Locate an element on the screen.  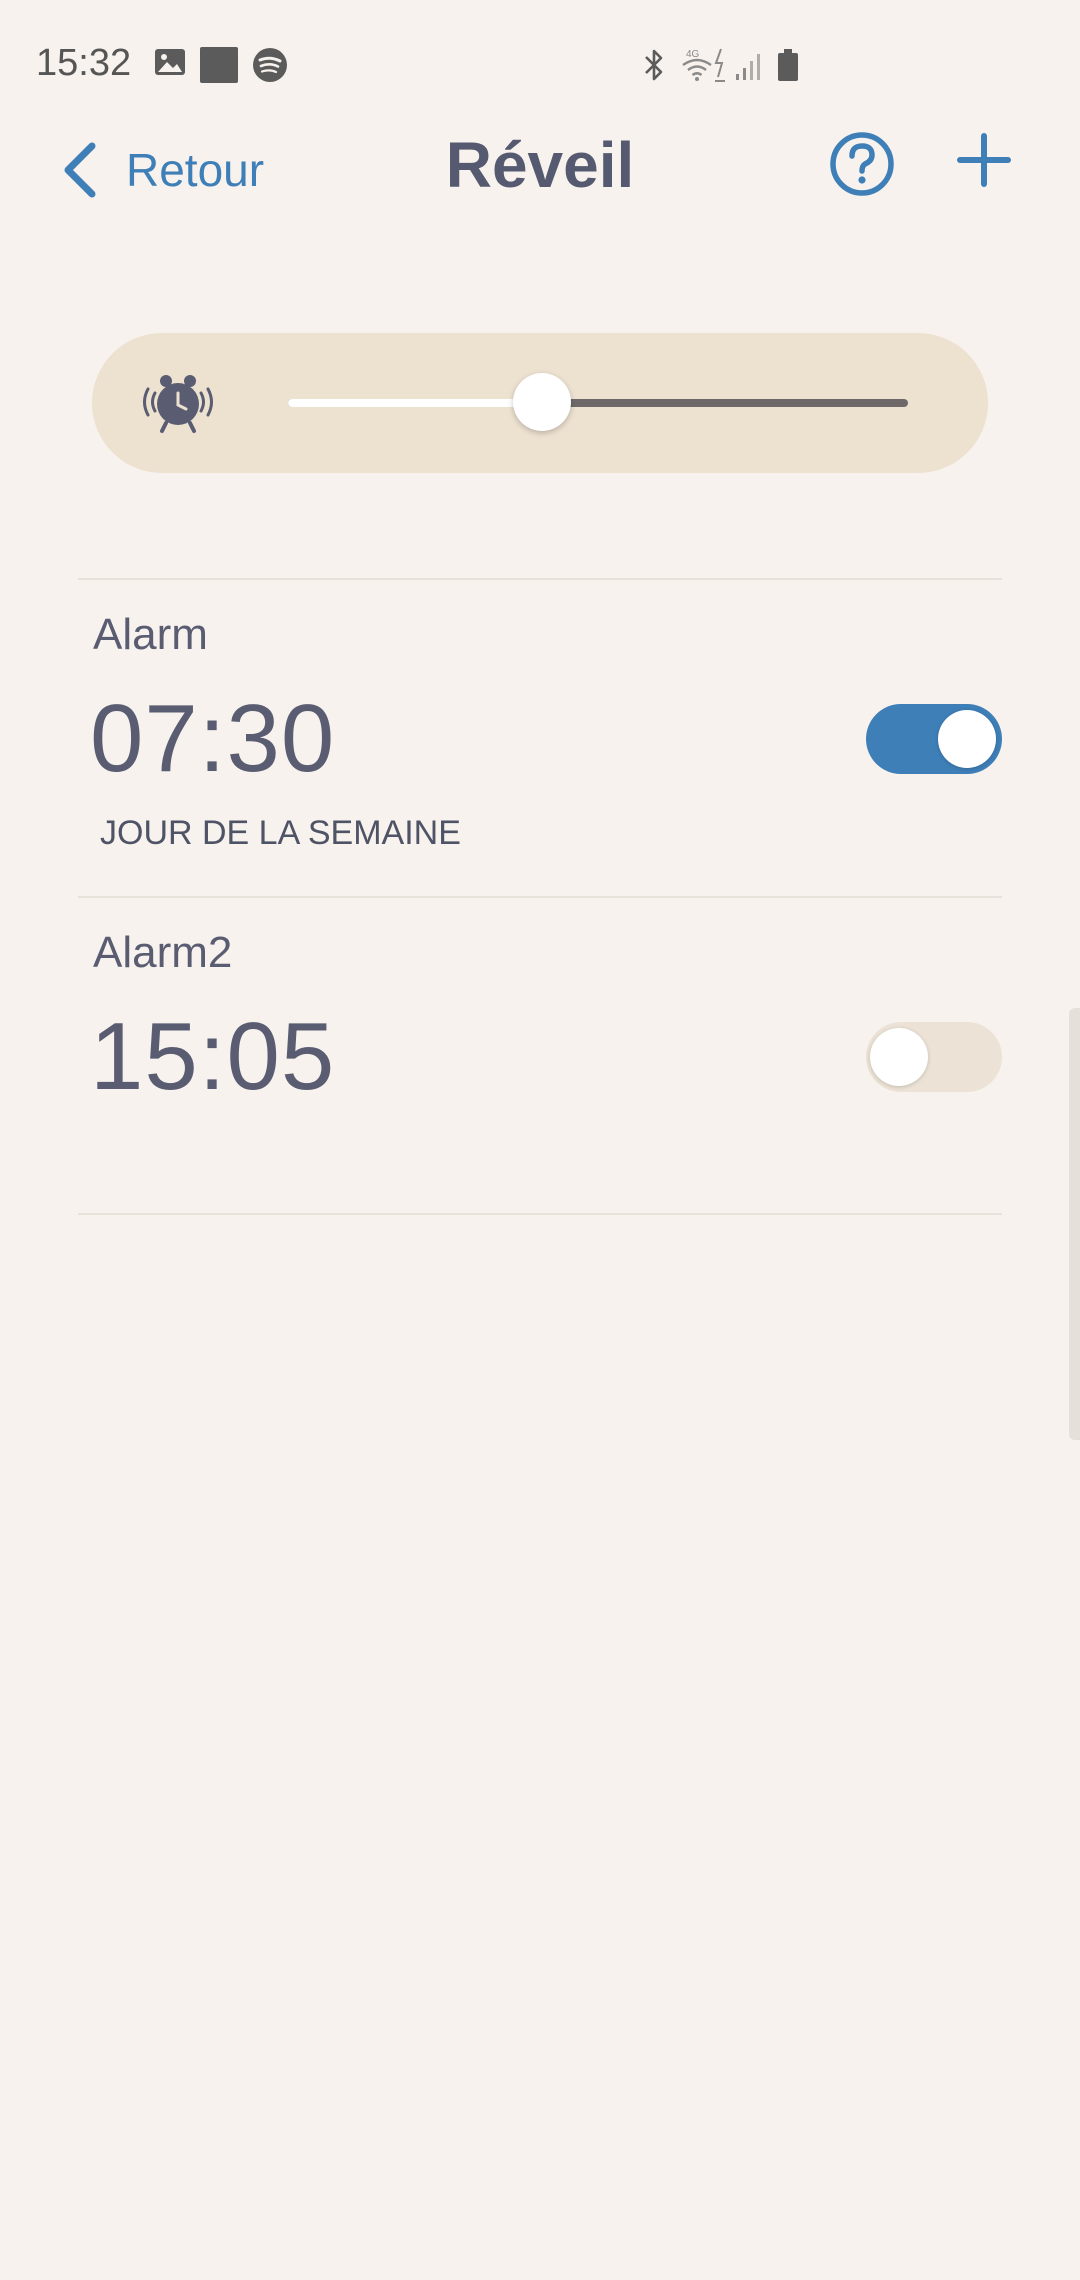
battery-icon is located at coordinates (788, 65).